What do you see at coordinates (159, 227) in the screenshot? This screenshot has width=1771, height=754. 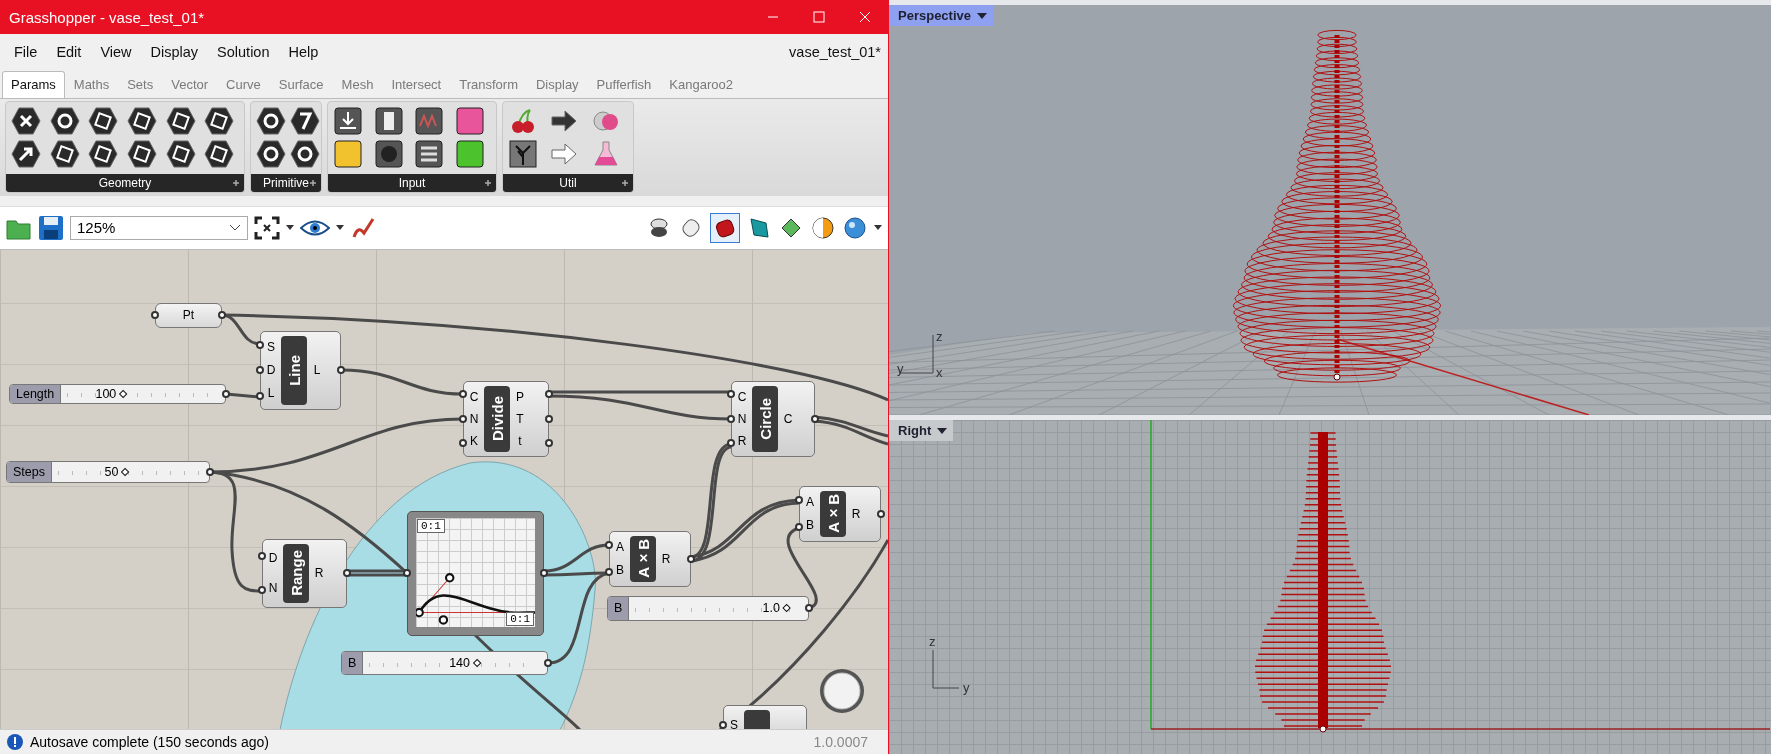 I see `zoom-dropdown: 125%` at bounding box center [159, 227].